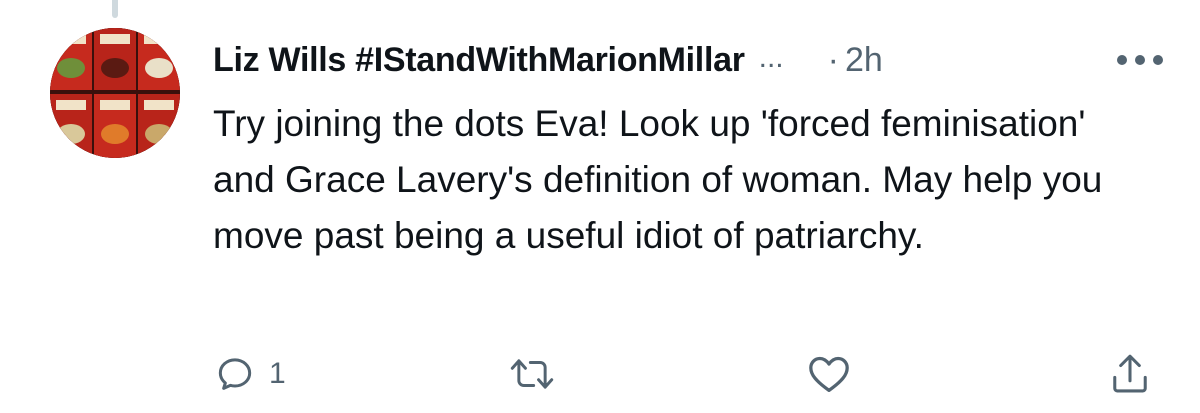 The image size is (1200, 413). I want to click on timestamp: 2h, so click(864, 60).